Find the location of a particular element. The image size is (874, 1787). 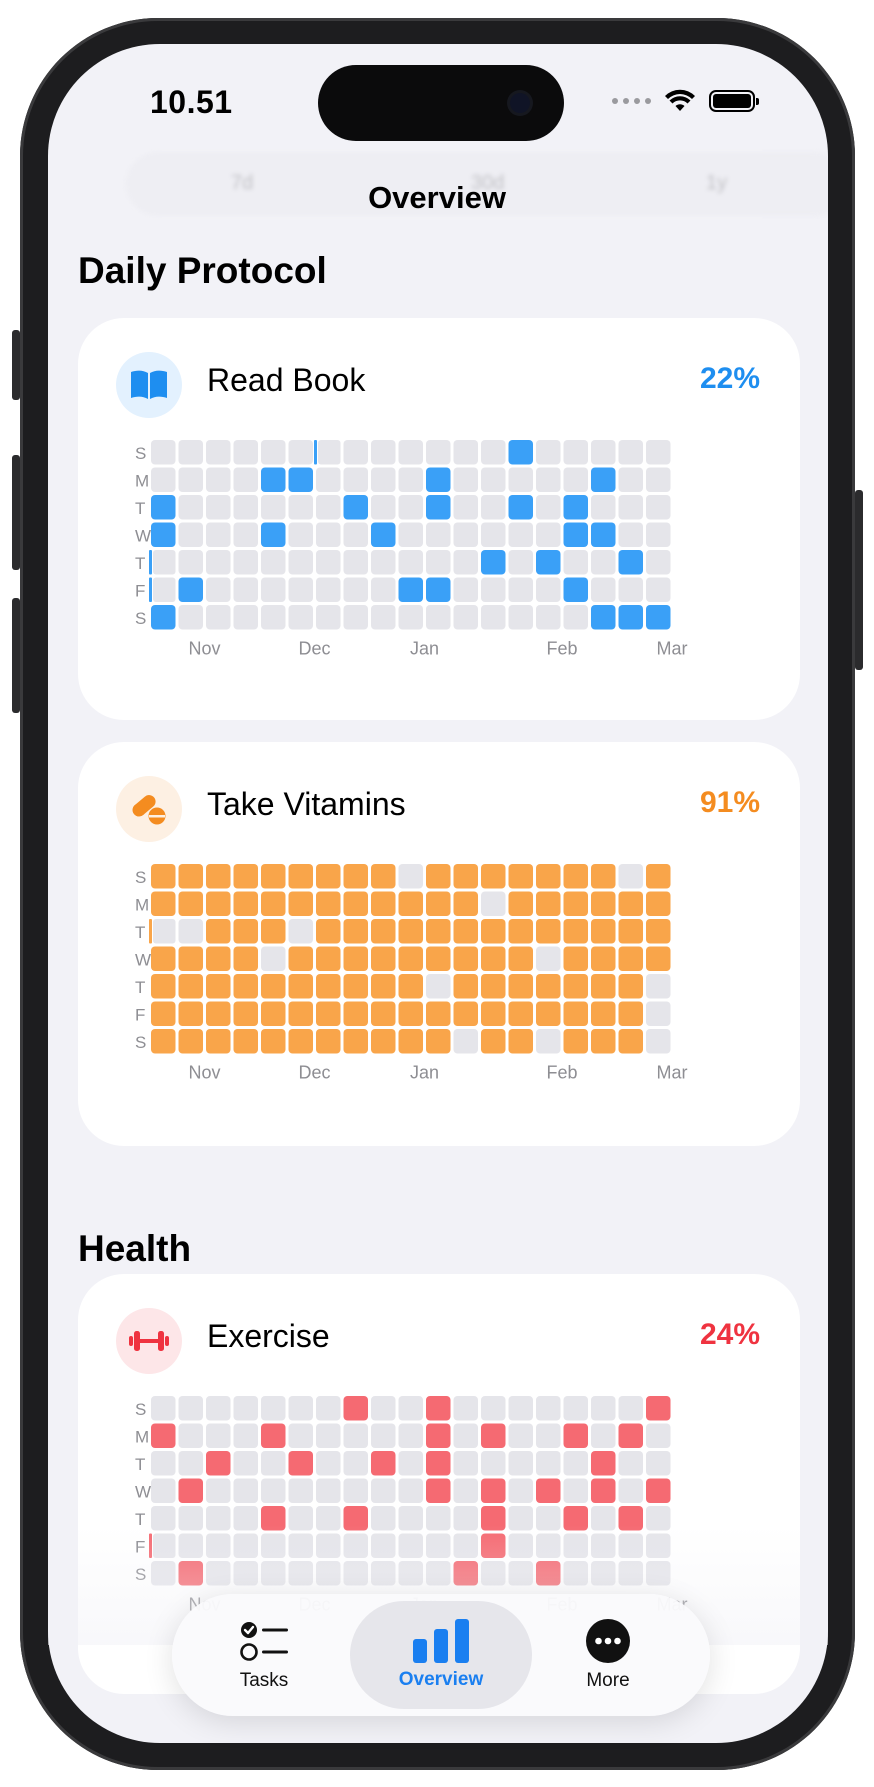

tab-label-tasks: Tasks is located at coordinates (264, 1680).